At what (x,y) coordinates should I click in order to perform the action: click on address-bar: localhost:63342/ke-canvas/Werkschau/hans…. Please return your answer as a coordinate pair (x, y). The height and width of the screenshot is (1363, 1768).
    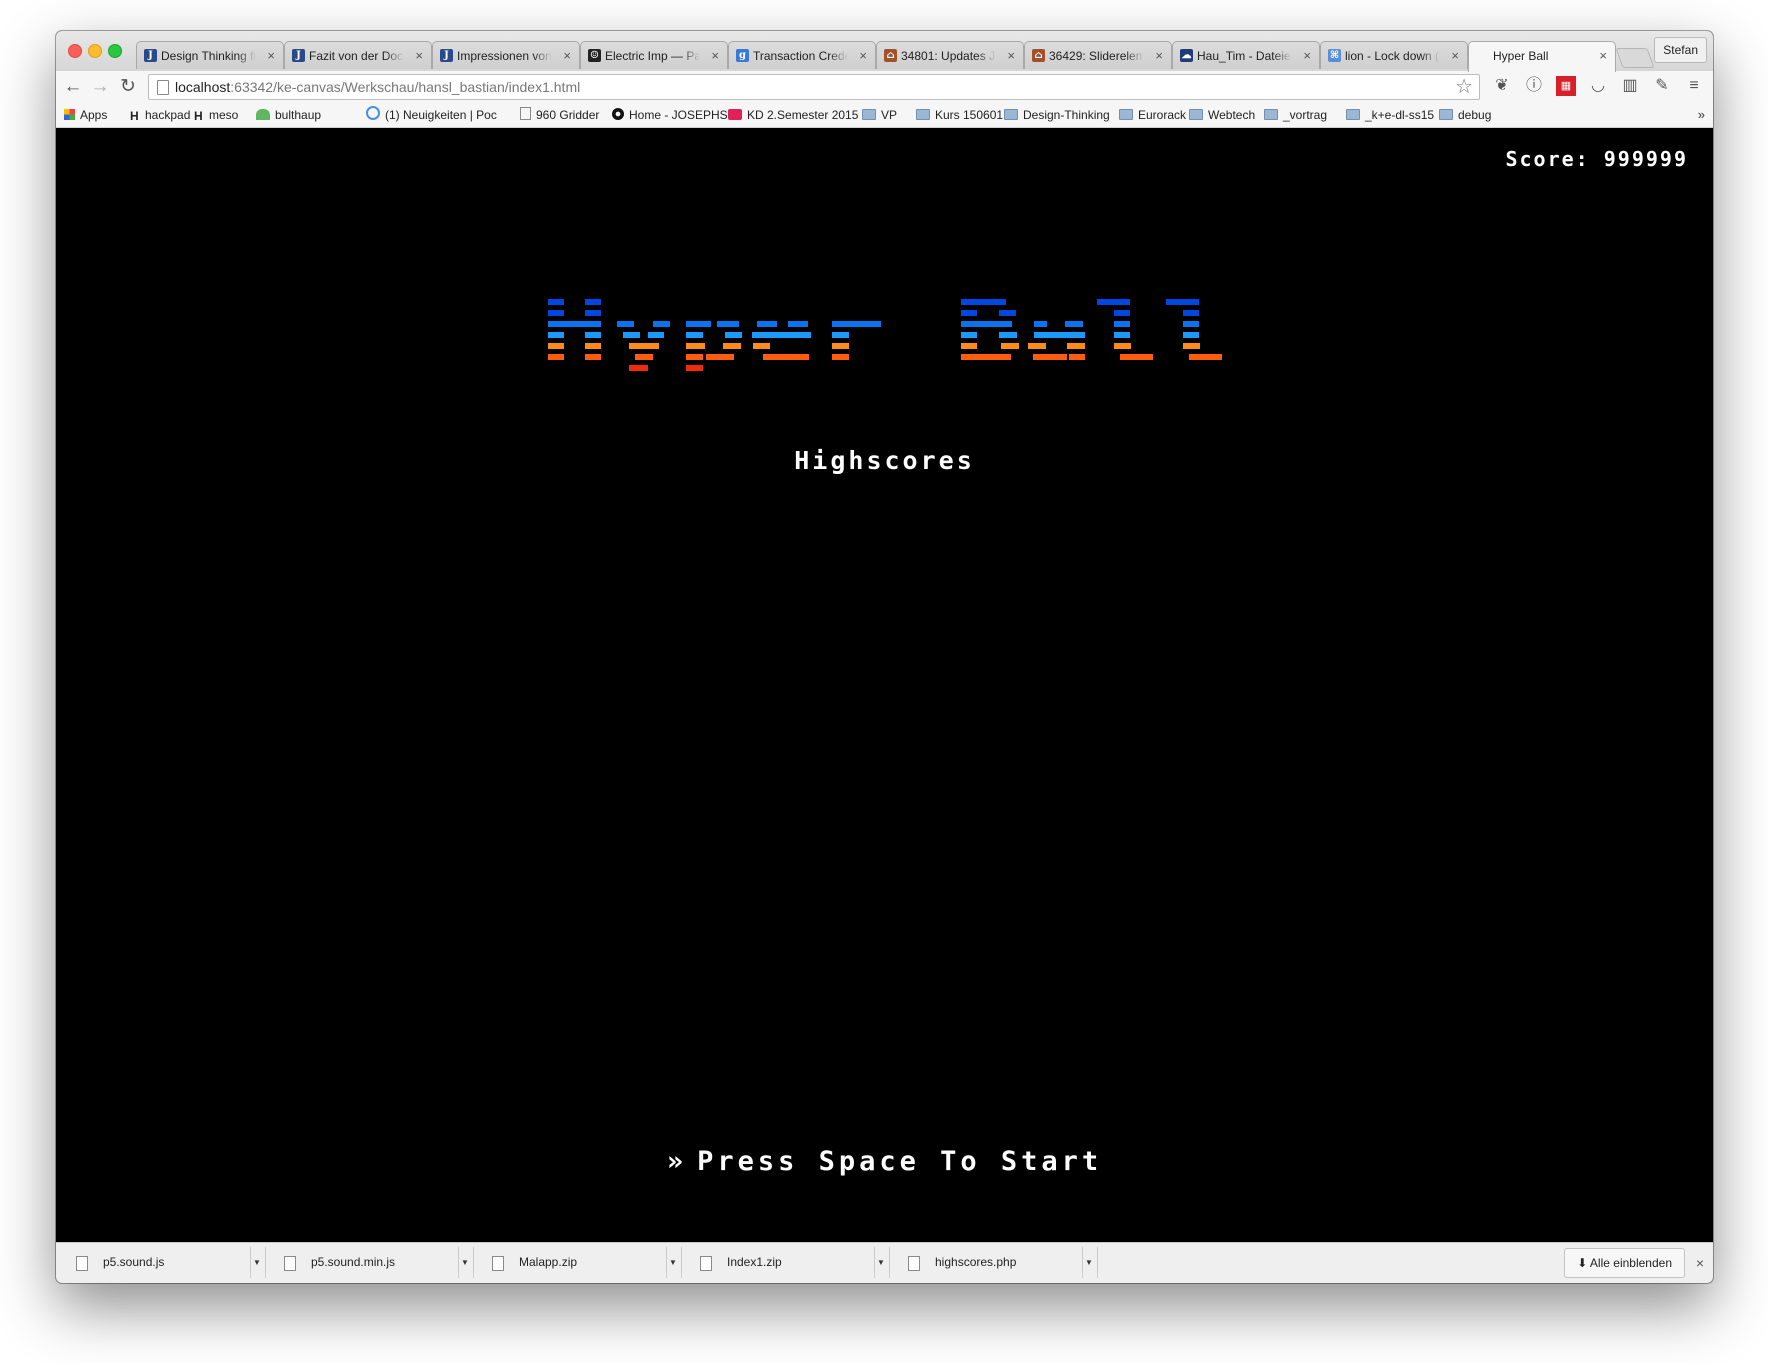
    Looking at the image, I should click on (814, 87).